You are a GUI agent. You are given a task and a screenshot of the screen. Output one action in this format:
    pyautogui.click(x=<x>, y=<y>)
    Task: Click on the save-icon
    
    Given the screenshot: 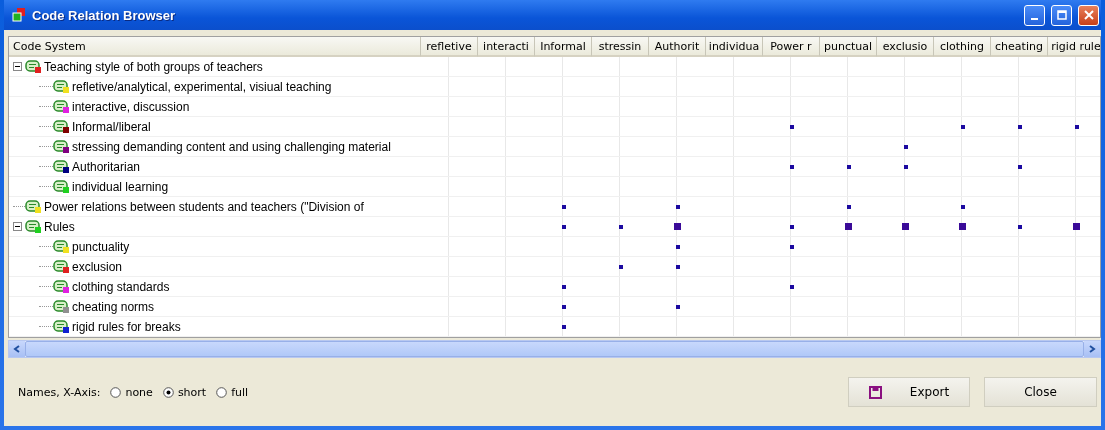 What is the action you would take?
    pyautogui.click(x=875, y=392)
    